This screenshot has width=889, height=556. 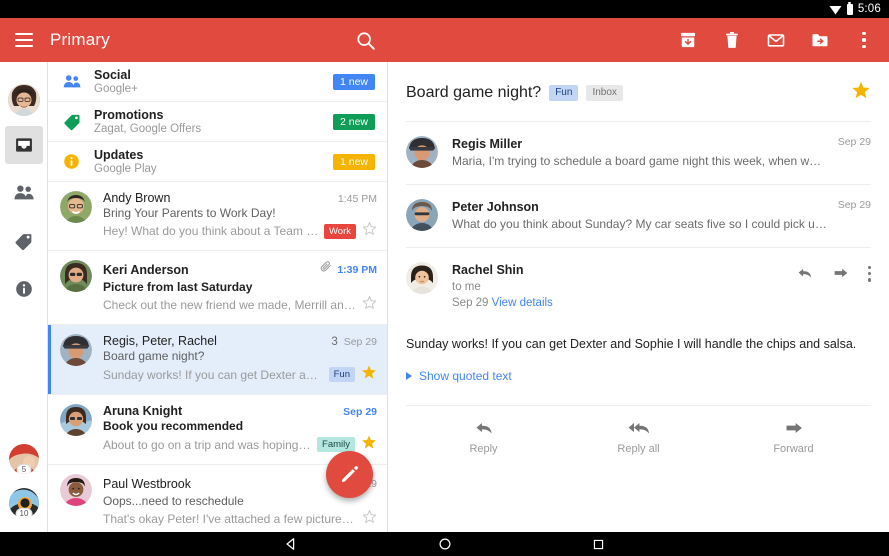 I want to click on reply-button: Reply, so click(x=483, y=436).